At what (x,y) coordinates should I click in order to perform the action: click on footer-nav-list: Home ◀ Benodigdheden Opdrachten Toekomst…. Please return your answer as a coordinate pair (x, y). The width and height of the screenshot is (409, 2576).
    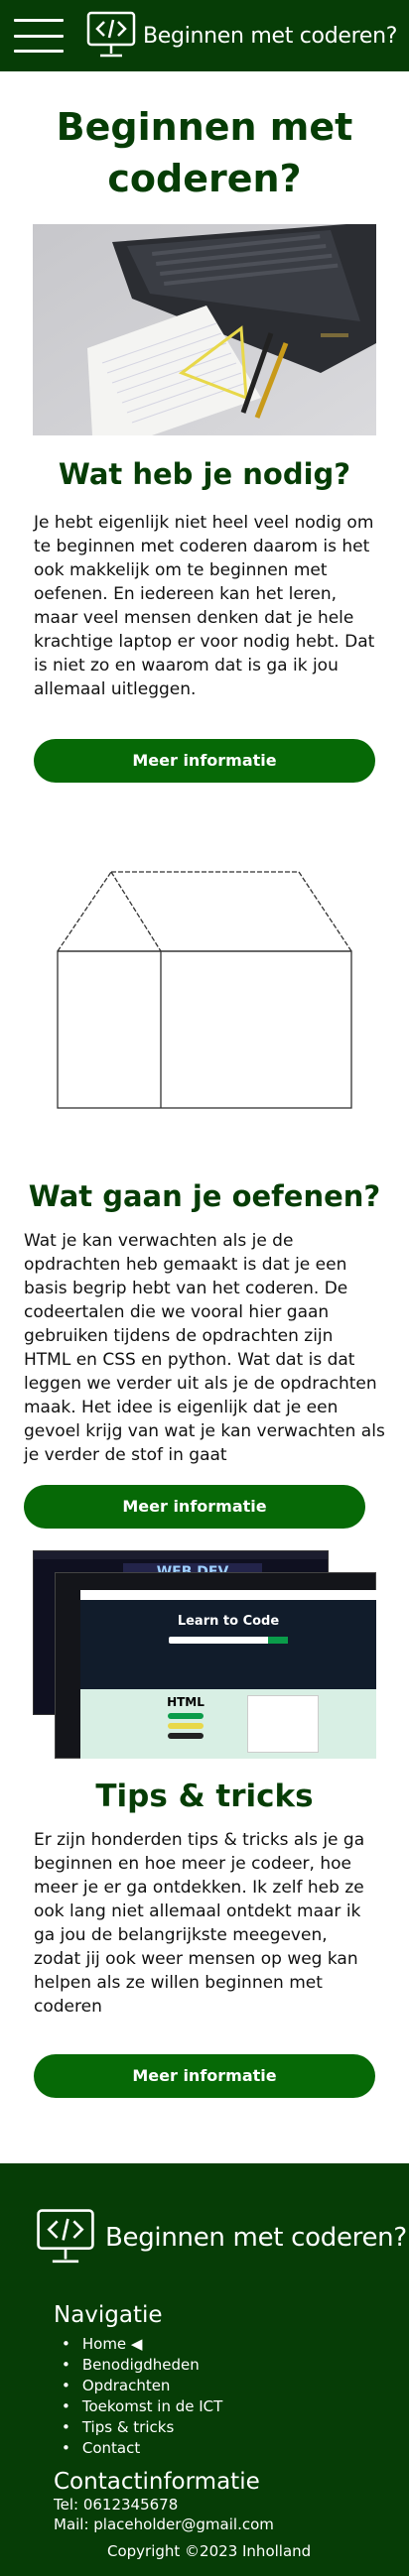
    Looking at the image, I should click on (235, 2396).